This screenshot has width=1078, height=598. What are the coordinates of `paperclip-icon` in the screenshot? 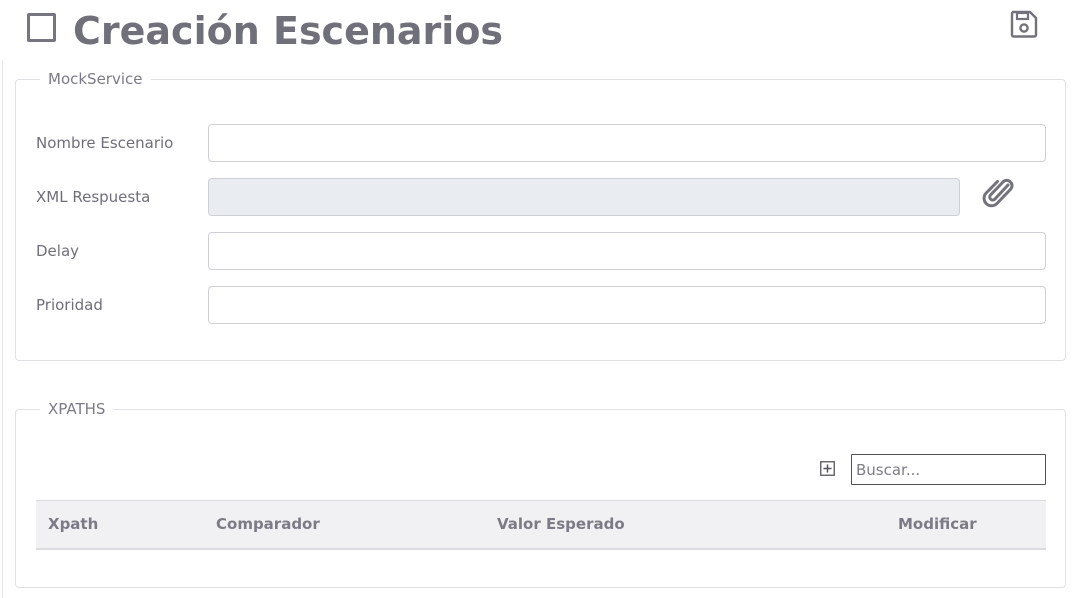 It's located at (999, 194).